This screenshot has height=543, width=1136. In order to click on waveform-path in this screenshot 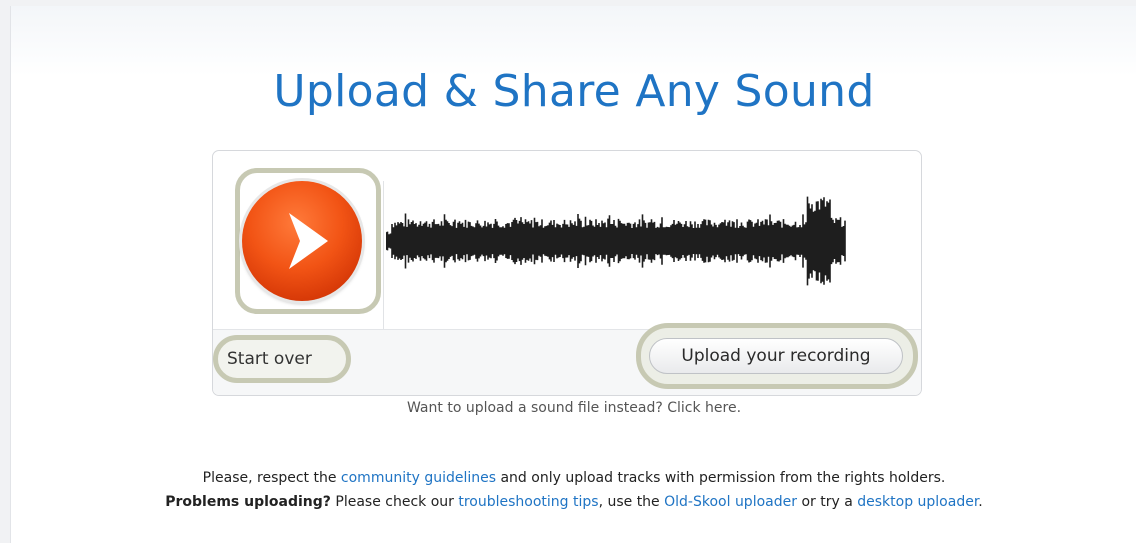, I will do `click(616, 241)`.